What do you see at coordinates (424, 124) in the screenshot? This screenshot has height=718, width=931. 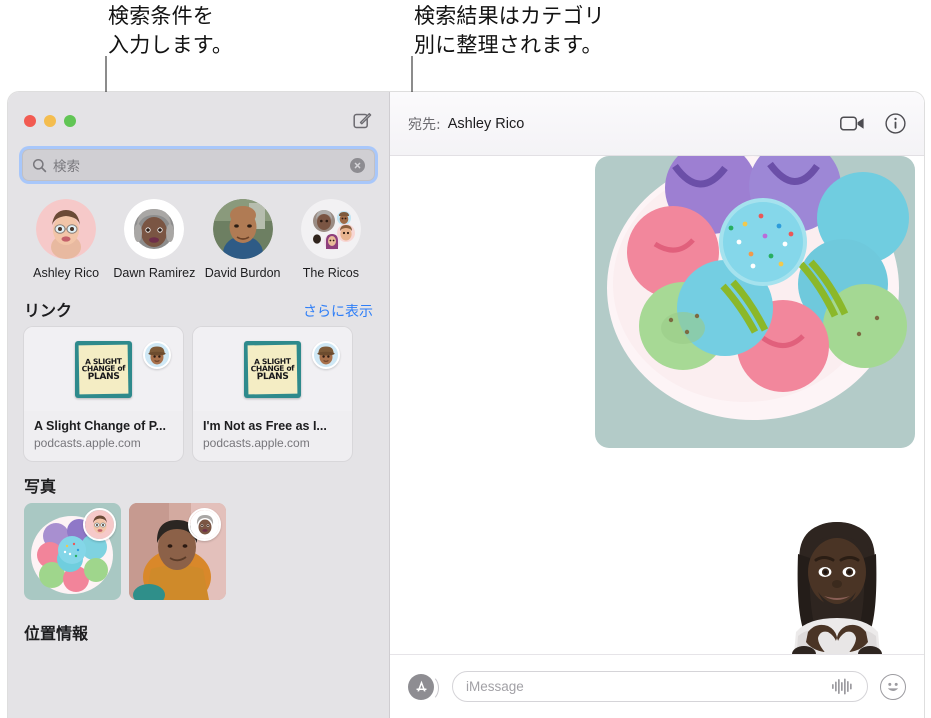 I see `to-label: 宛先:` at bounding box center [424, 124].